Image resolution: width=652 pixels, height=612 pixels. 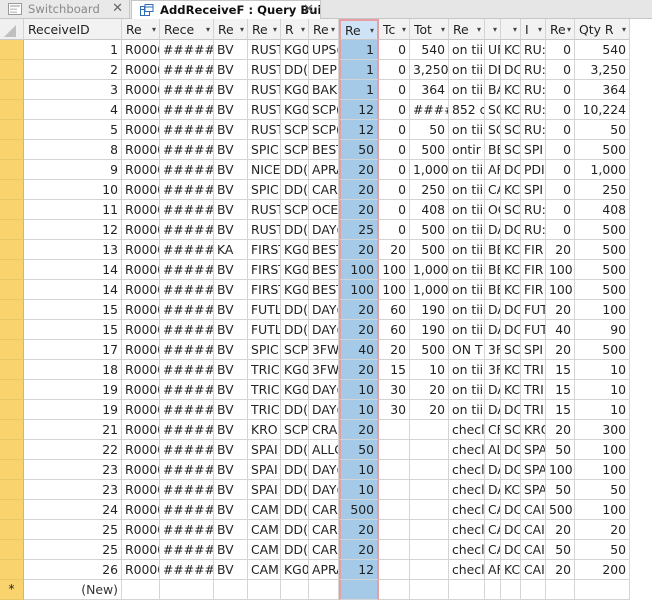 What do you see at coordinates (359, 230) in the screenshot?
I see `table-cell: 25` at bounding box center [359, 230].